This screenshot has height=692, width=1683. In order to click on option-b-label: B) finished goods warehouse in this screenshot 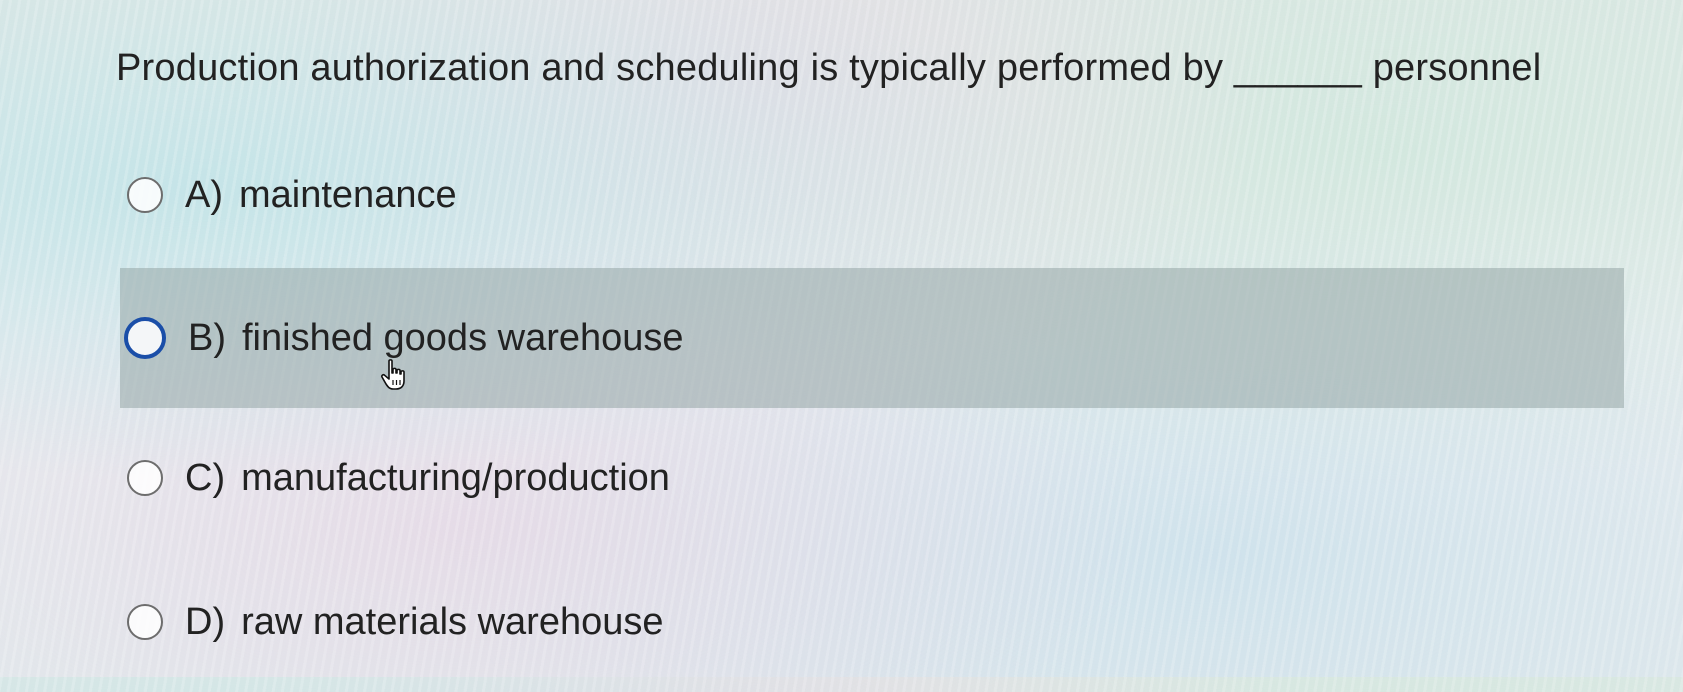, I will do `click(436, 338)`.